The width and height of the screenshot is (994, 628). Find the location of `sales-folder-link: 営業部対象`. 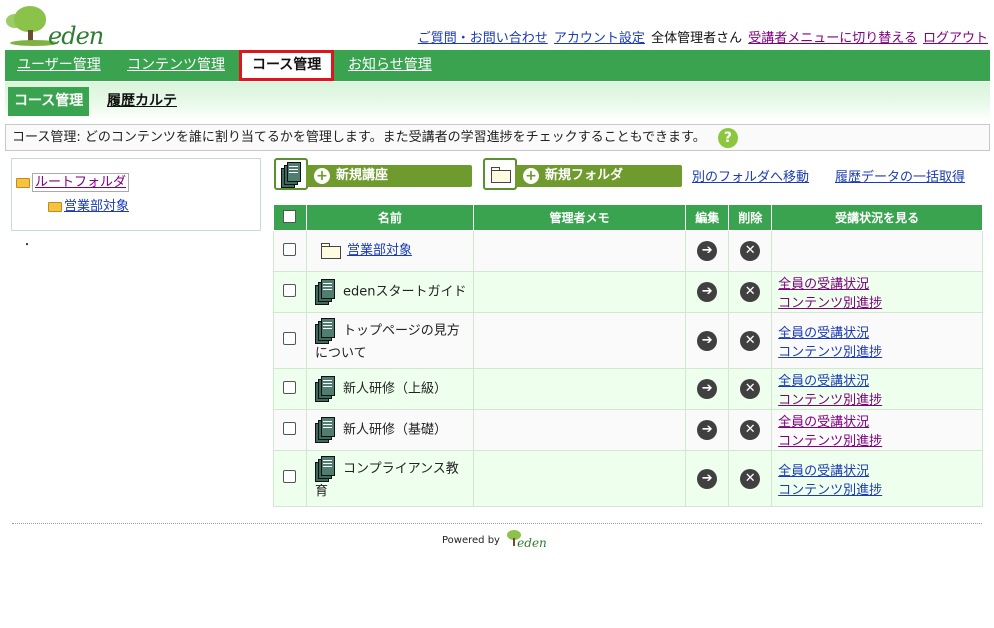

sales-folder-link: 営業部対象 is located at coordinates (96, 206).